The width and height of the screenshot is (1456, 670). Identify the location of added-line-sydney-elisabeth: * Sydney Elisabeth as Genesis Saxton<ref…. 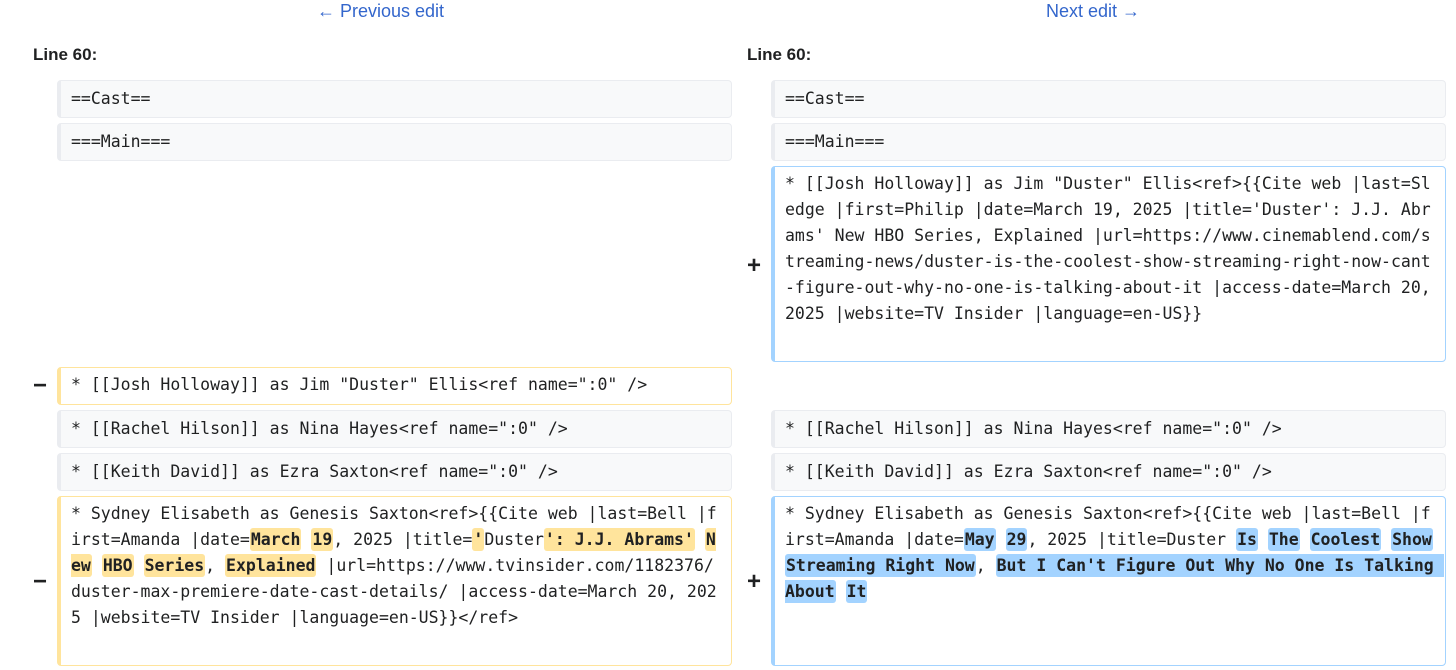
(1108, 581).